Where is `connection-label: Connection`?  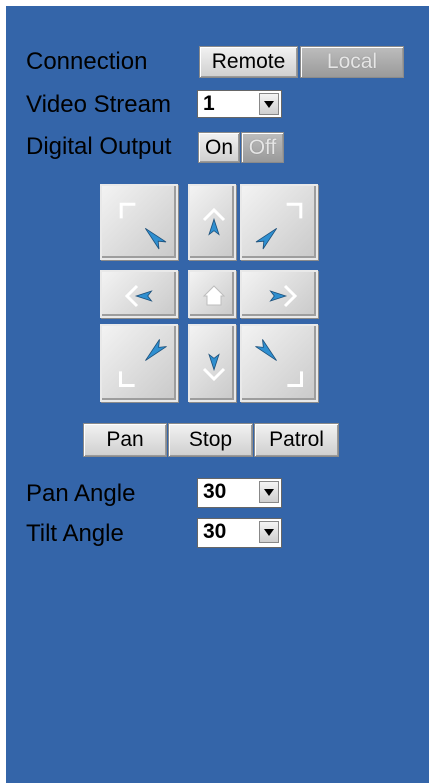 connection-label: Connection is located at coordinates (87, 61).